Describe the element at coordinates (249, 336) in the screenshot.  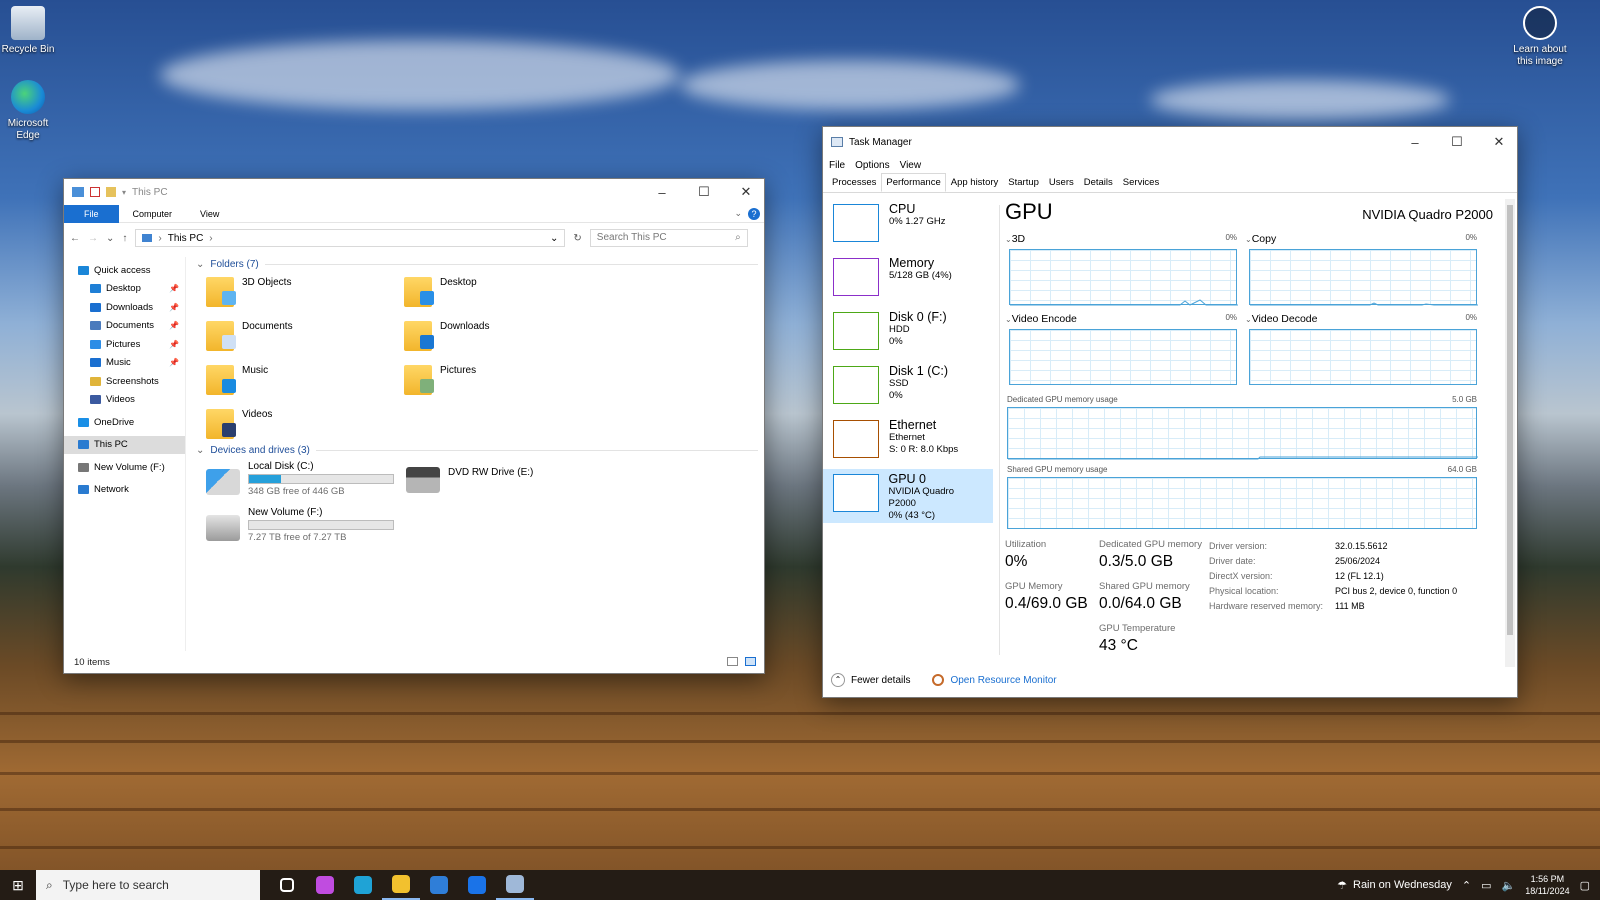
I see `folder-documents: Documents` at that location.